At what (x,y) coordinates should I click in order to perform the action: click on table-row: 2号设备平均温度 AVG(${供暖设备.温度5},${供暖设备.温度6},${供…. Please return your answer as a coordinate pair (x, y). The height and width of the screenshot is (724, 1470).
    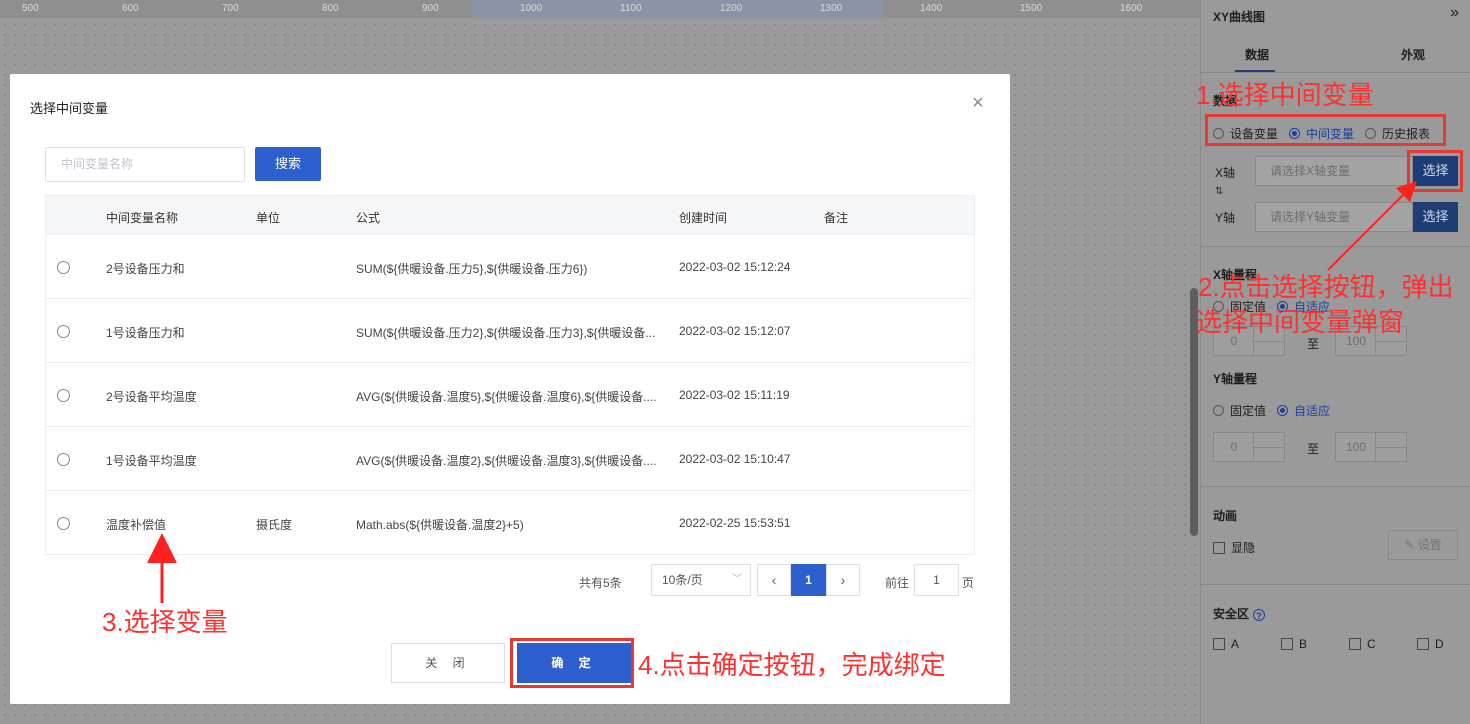
    Looking at the image, I should click on (510, 395).